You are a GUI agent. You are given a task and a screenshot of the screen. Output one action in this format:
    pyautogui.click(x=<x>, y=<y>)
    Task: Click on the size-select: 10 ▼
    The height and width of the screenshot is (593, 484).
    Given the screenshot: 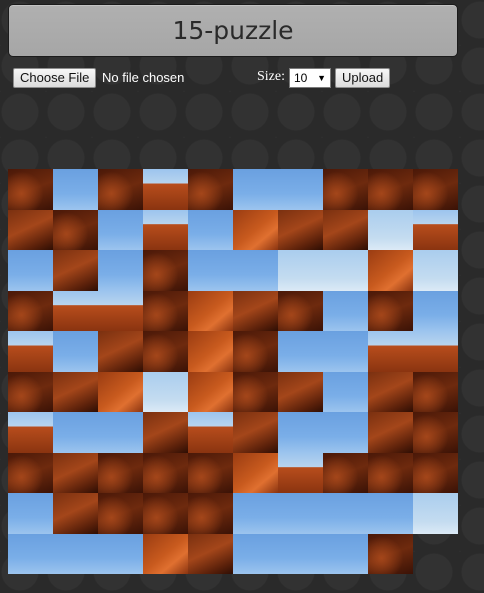 What is the action you would take?
    pyautogui.click(x=310, y=78)
    